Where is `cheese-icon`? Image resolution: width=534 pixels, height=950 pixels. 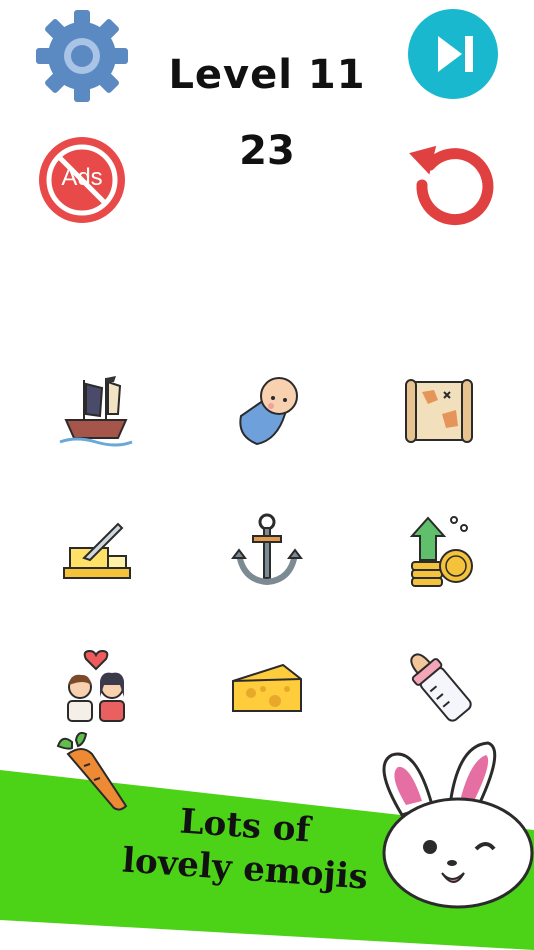 cheese-icon is located at coordinates (267, 687).